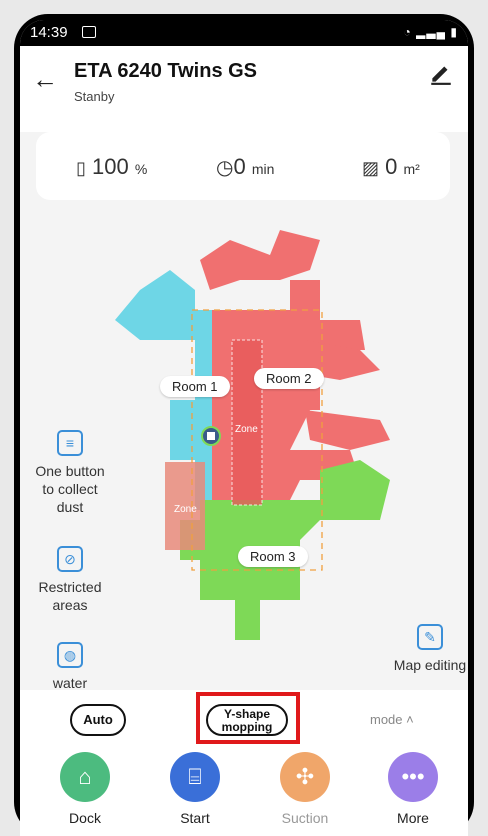 The width and height of the screenshot is (488, 836). What do you see at coordinates (70, 683) in the screenshot?
I see `water-label: water` at bounding box center [70, 683].